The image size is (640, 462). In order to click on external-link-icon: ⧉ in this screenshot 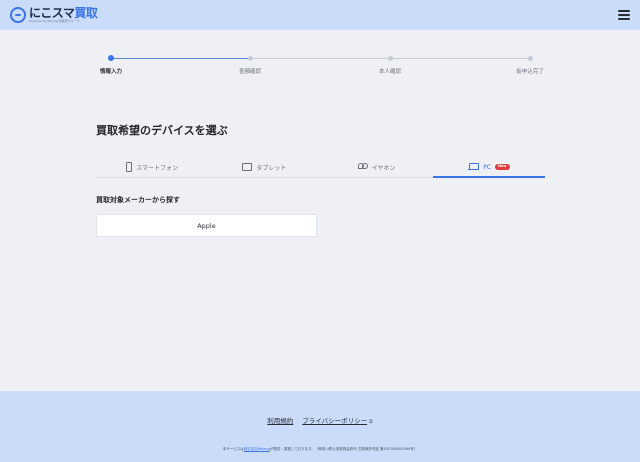, I will do `click(371, 422)`.